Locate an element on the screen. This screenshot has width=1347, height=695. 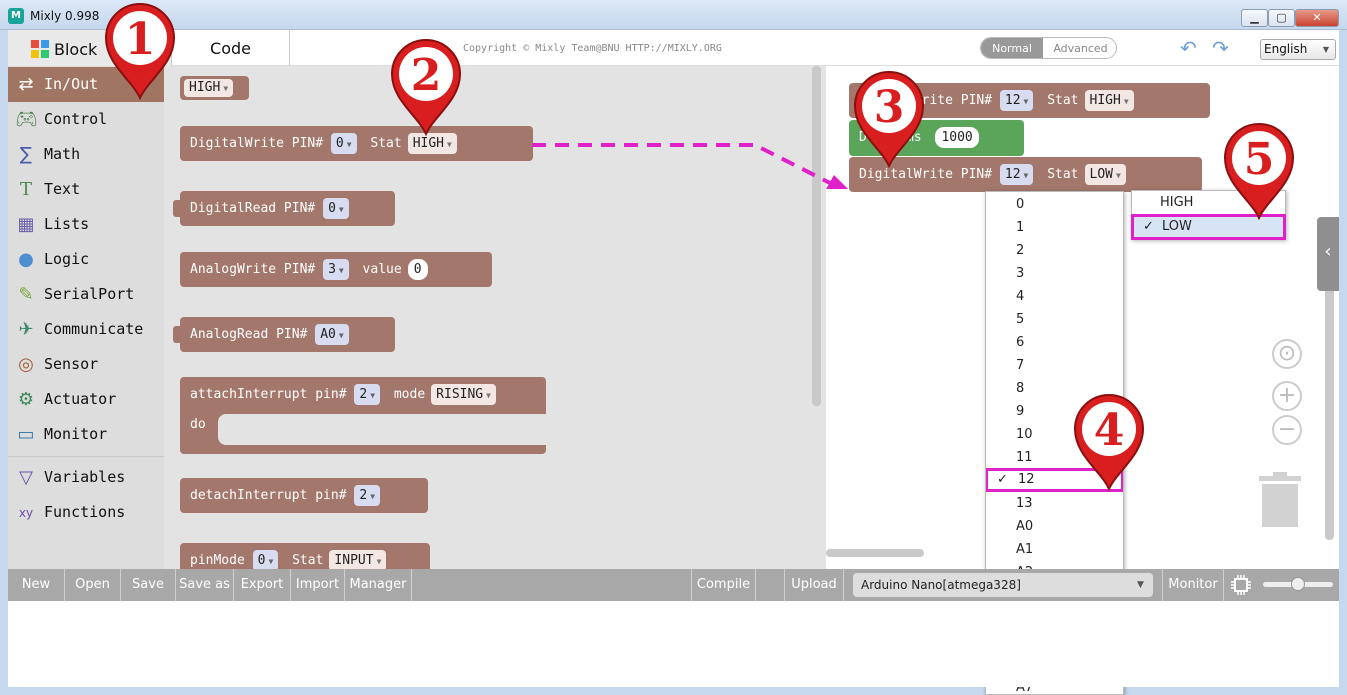
trash-icon is located at coordinates (1280, 499).